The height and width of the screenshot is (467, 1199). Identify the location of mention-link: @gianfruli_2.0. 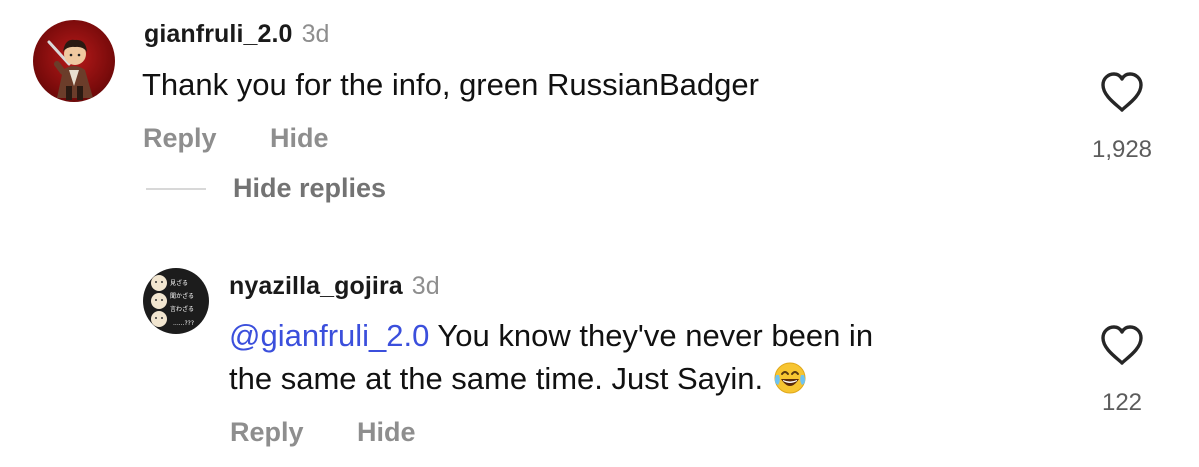
(329, 335).